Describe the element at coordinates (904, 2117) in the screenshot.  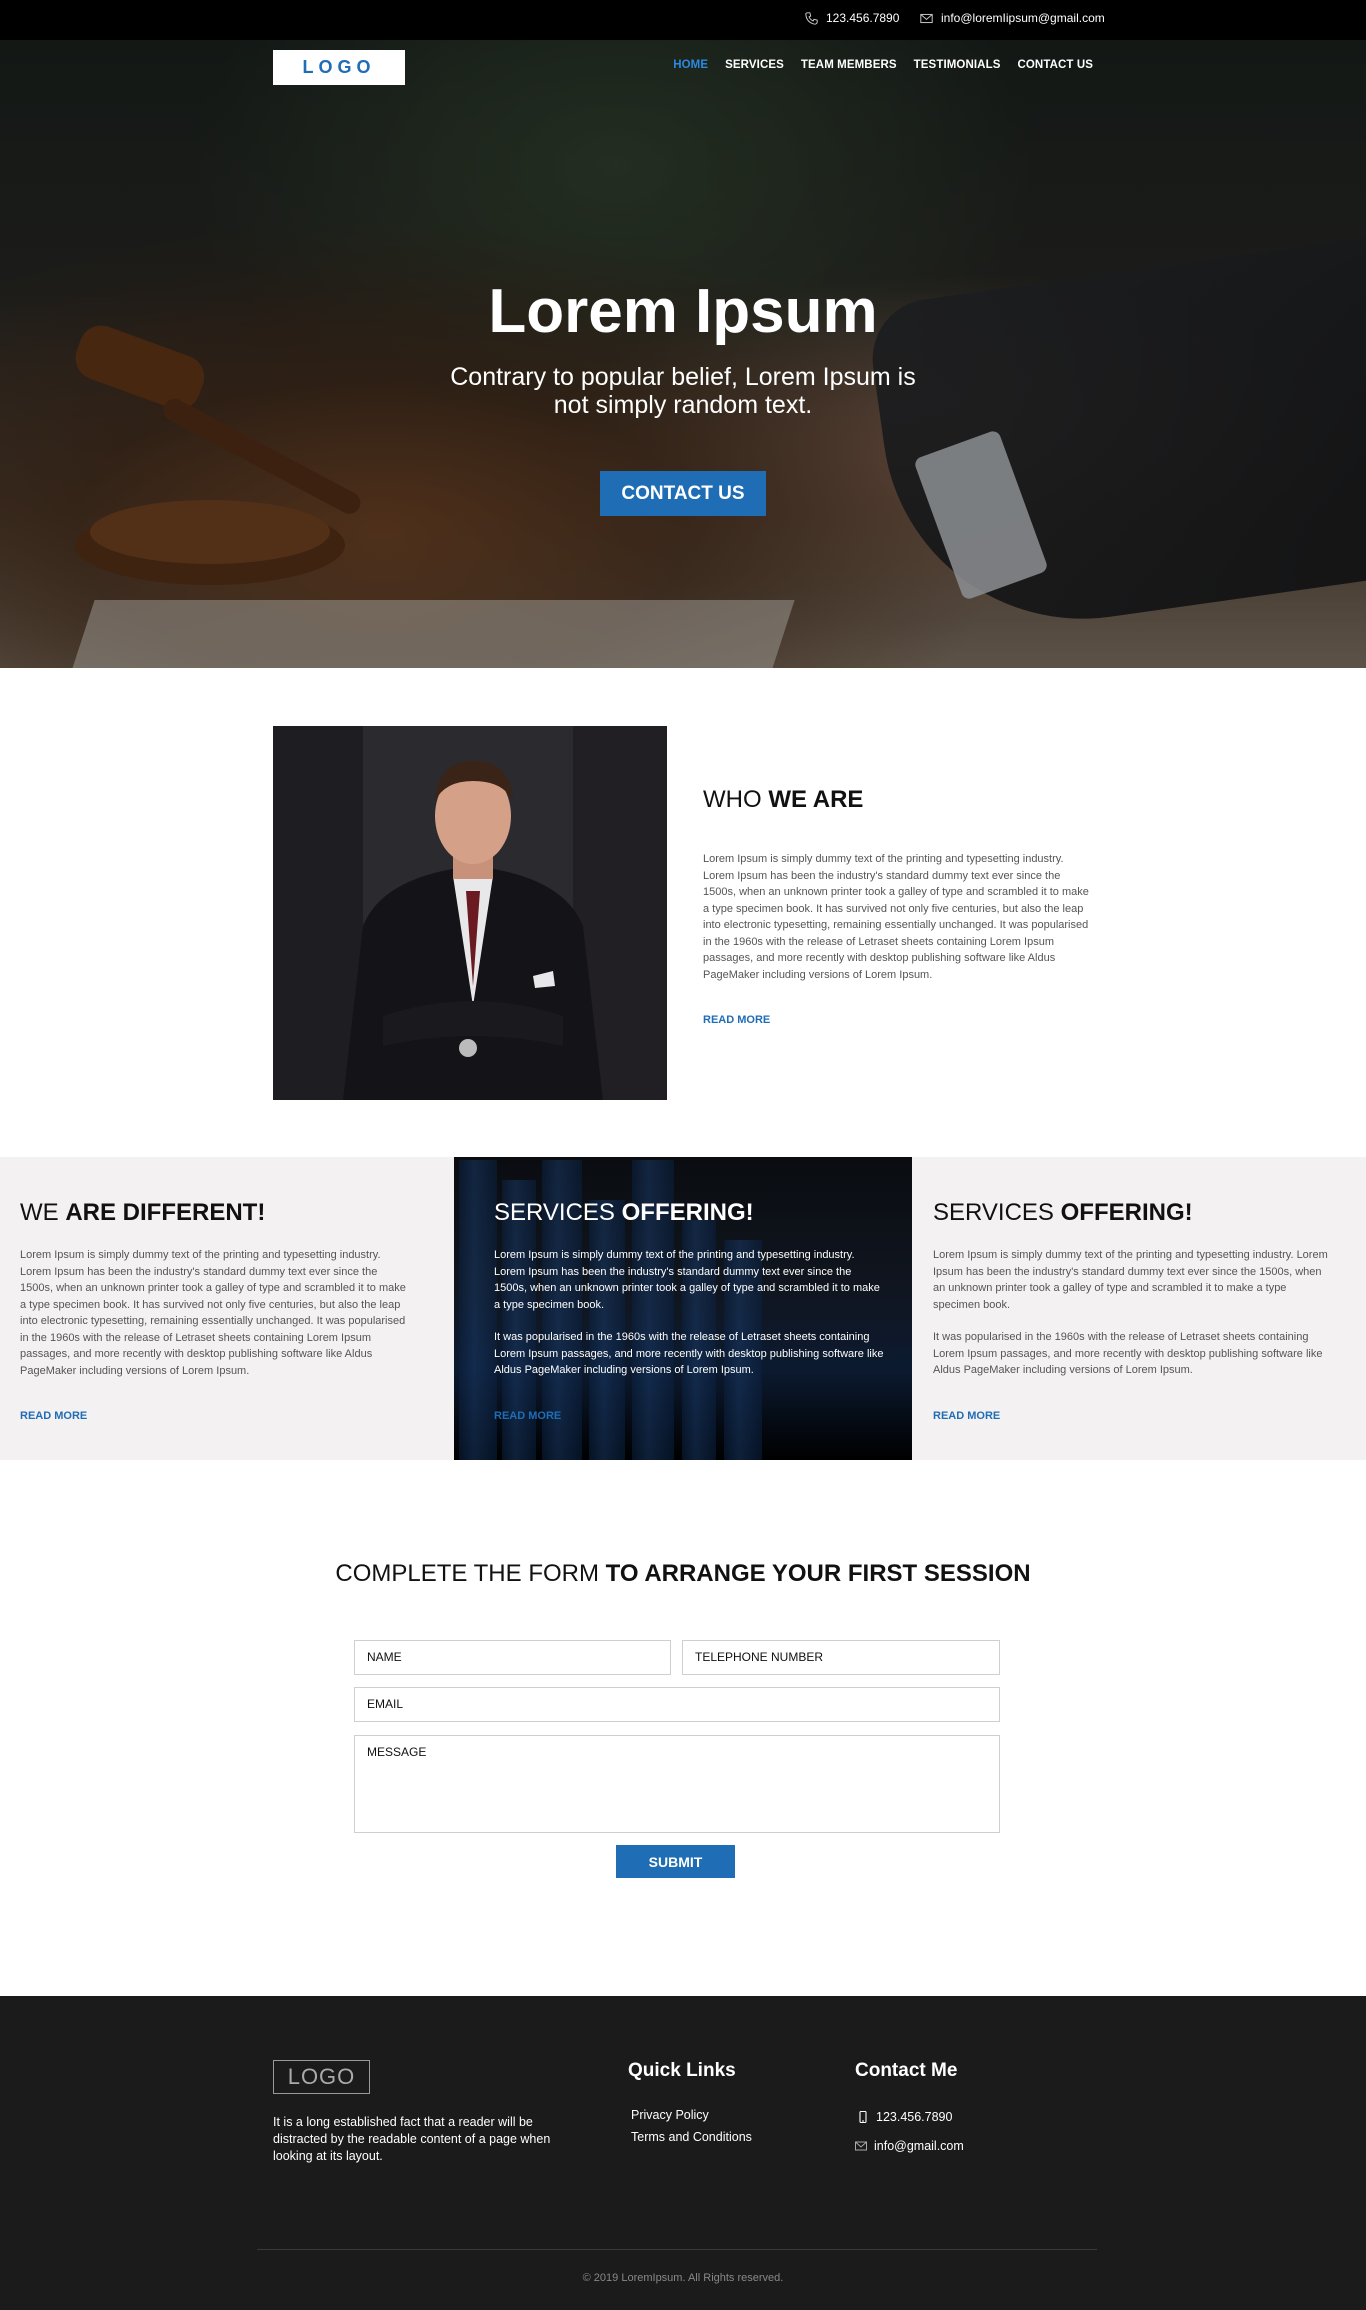
I see `footer-phone: 123.456.7890` at that location.